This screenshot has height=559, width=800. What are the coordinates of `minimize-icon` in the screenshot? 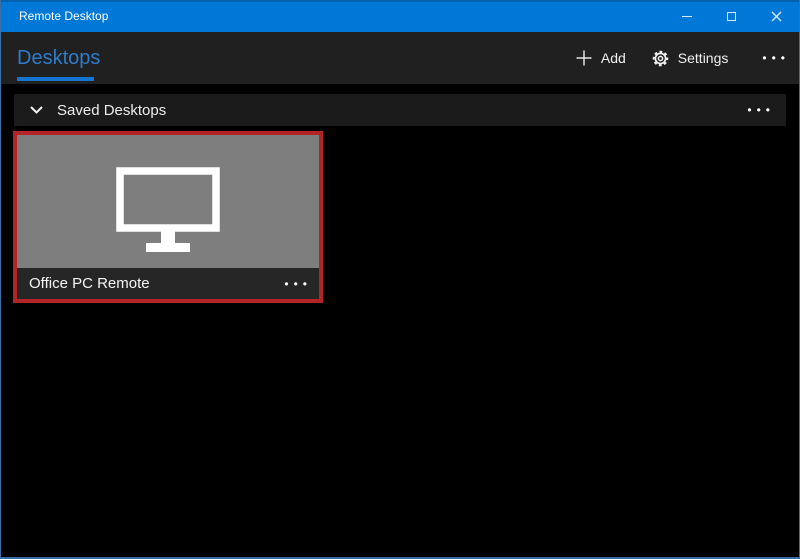 It's located at (686, 16).